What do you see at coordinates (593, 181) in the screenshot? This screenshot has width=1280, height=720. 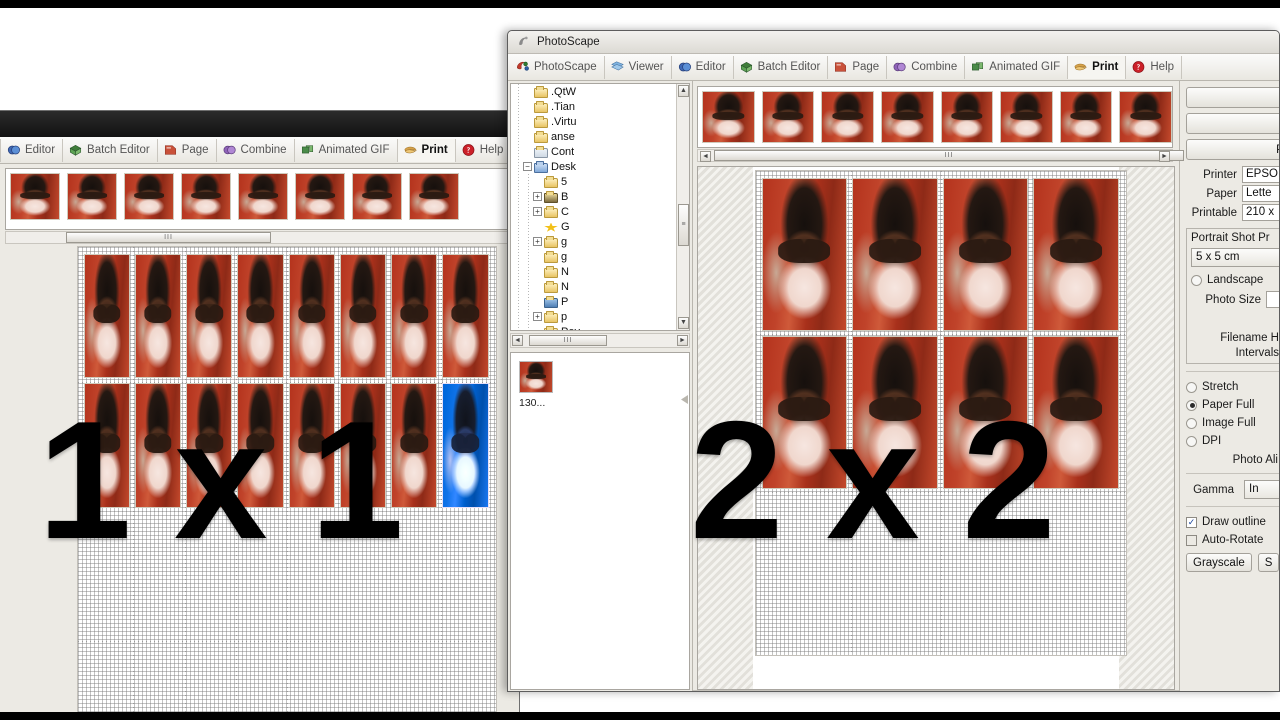 I see `tree-item-6: 5` at bounding box center [593, 181].